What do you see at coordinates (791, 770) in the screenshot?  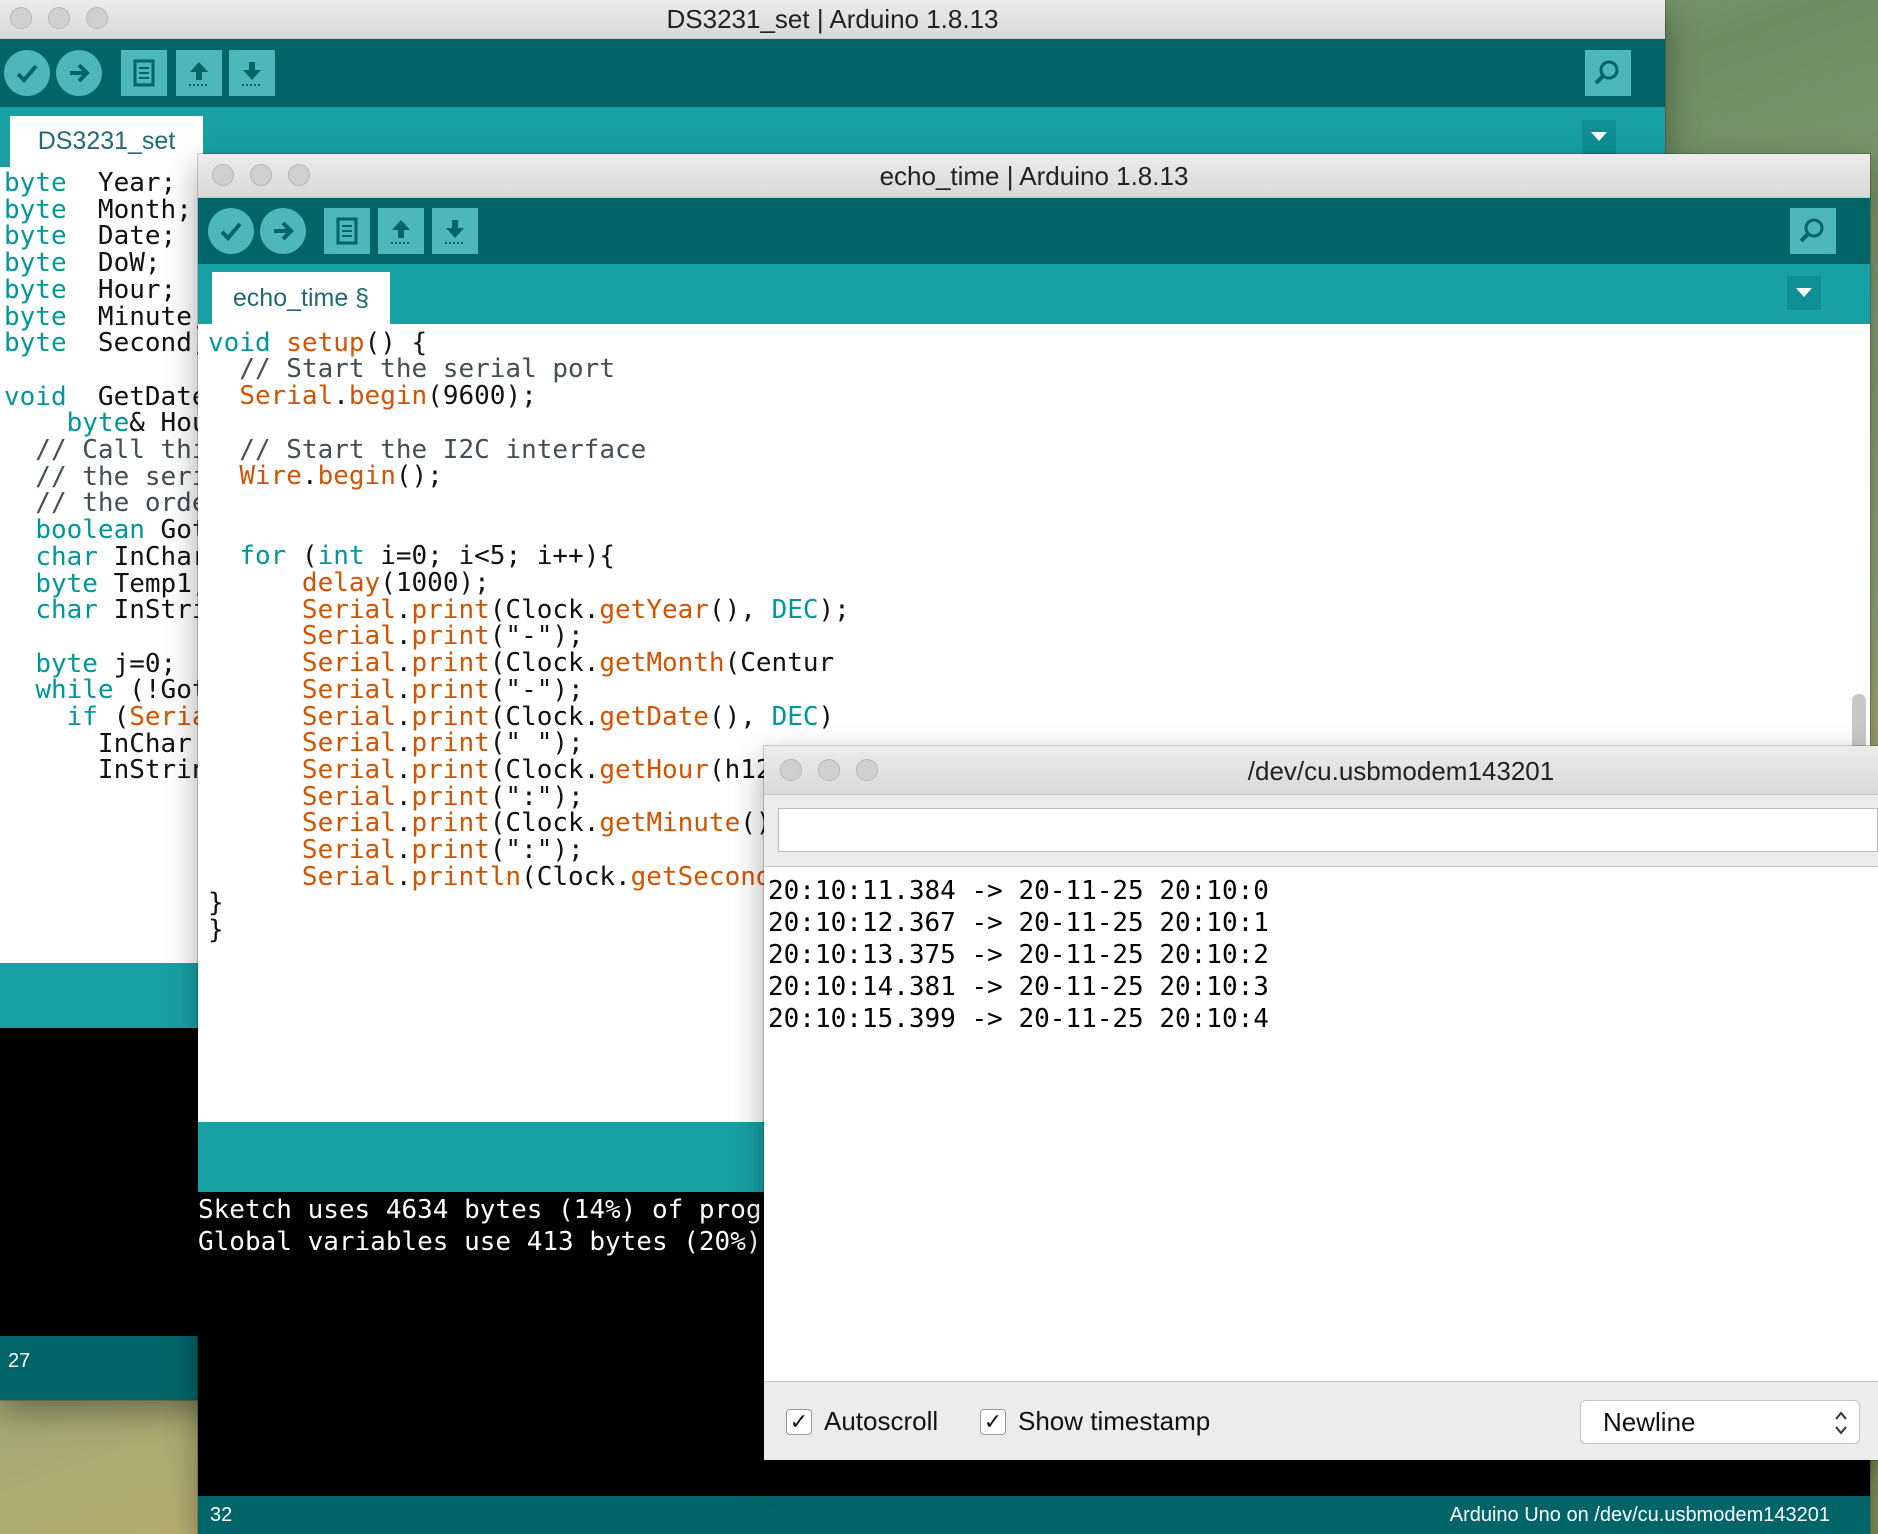 I see `close-window-button` at bounding box center [791, 770].